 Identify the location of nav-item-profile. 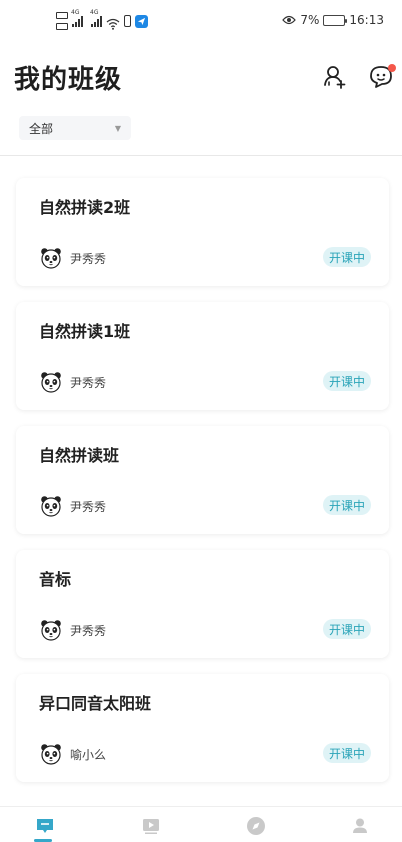
(360, 826).